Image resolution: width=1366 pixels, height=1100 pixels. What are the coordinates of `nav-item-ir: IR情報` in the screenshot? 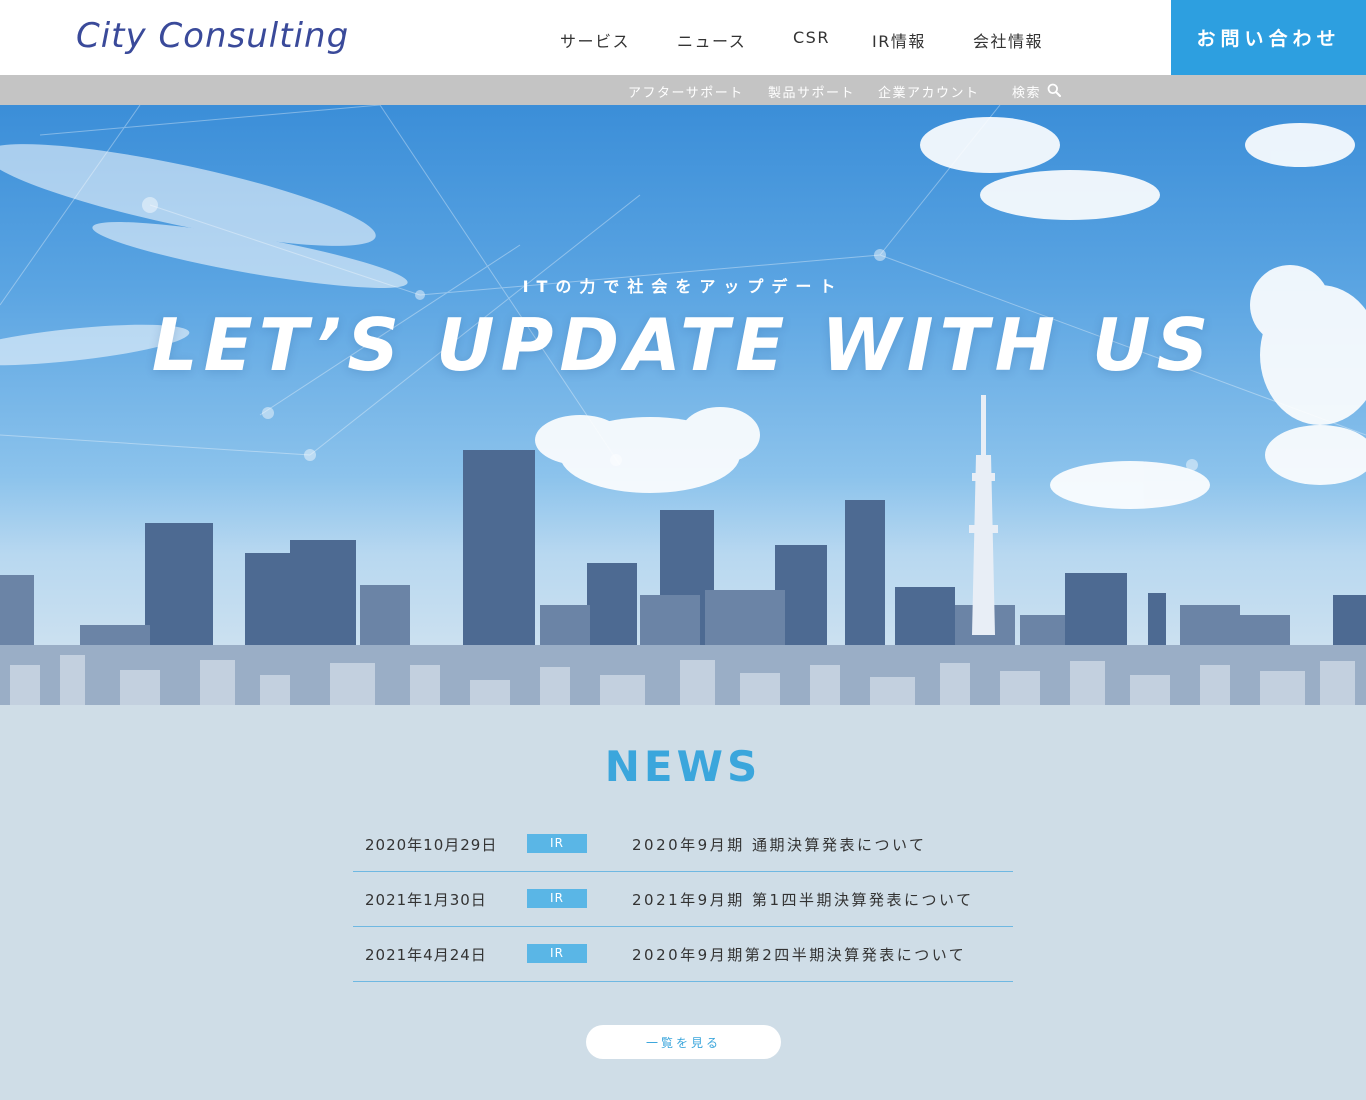 It's located at (899, 40).